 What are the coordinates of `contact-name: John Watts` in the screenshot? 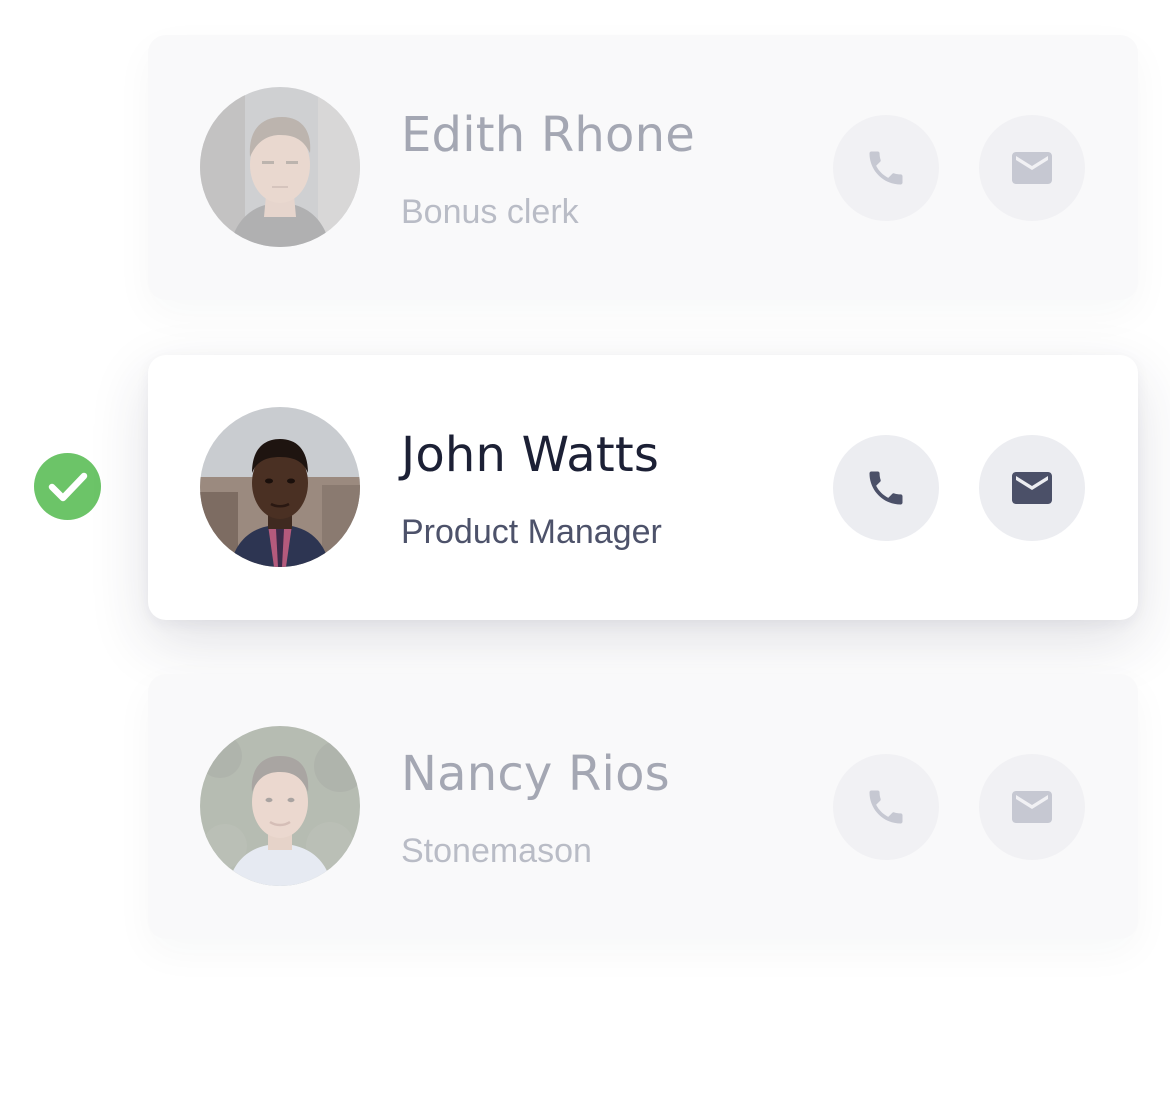 It's located at (530, 455).